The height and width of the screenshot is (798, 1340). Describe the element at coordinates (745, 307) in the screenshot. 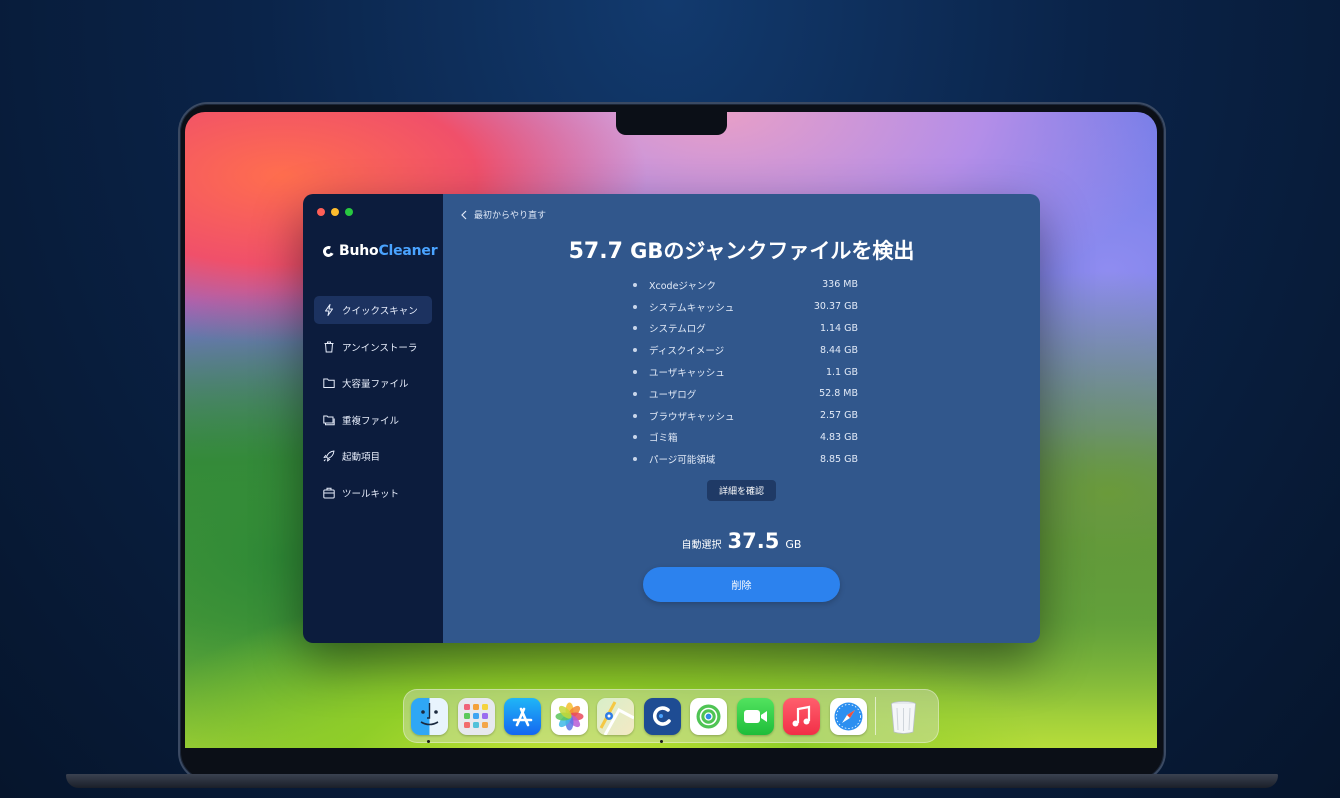

I see `list-item: システムキャッシュ 30.37 GB` at that location.